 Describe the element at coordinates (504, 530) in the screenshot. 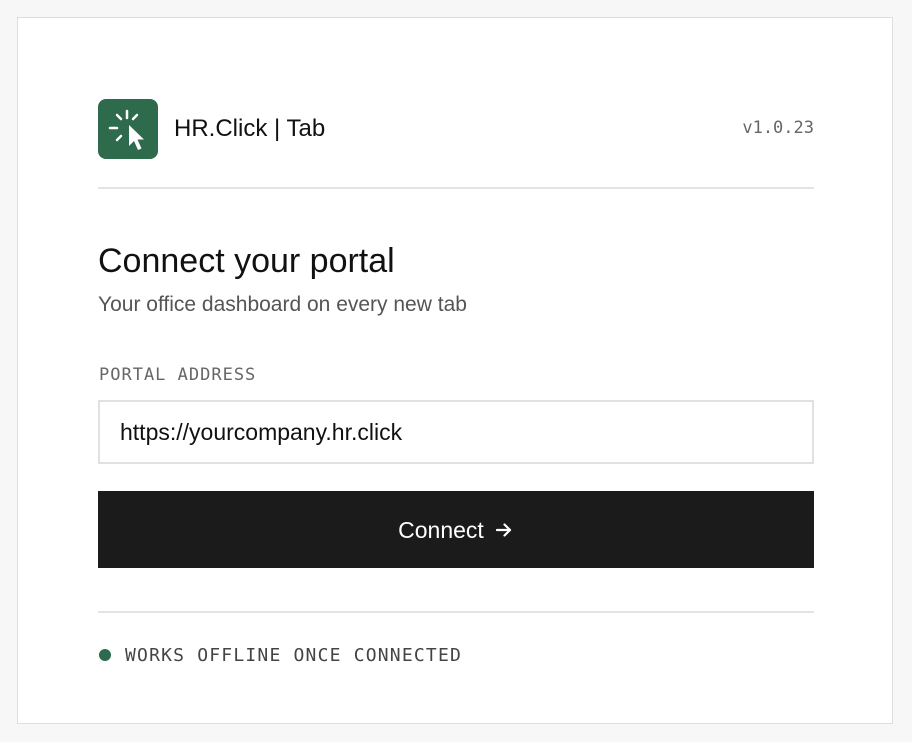

I see `arrow-right-icon` at that location.